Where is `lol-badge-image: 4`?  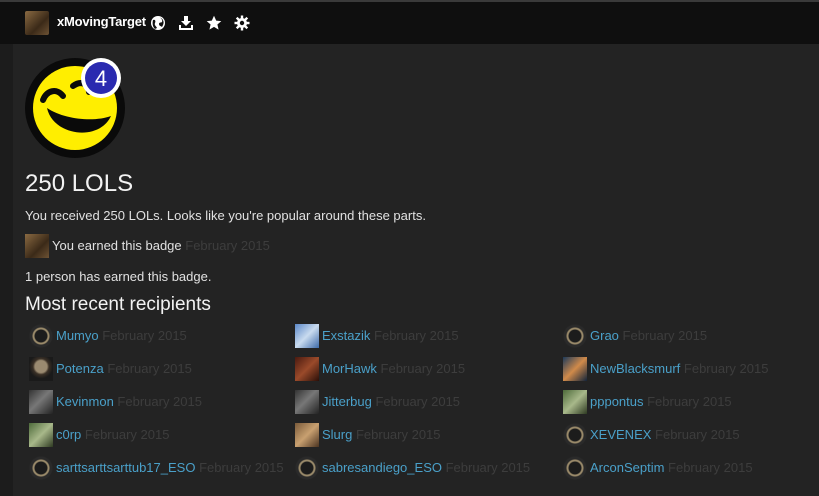 lol-badge-image: 4 is located at coordinates (75, 108).